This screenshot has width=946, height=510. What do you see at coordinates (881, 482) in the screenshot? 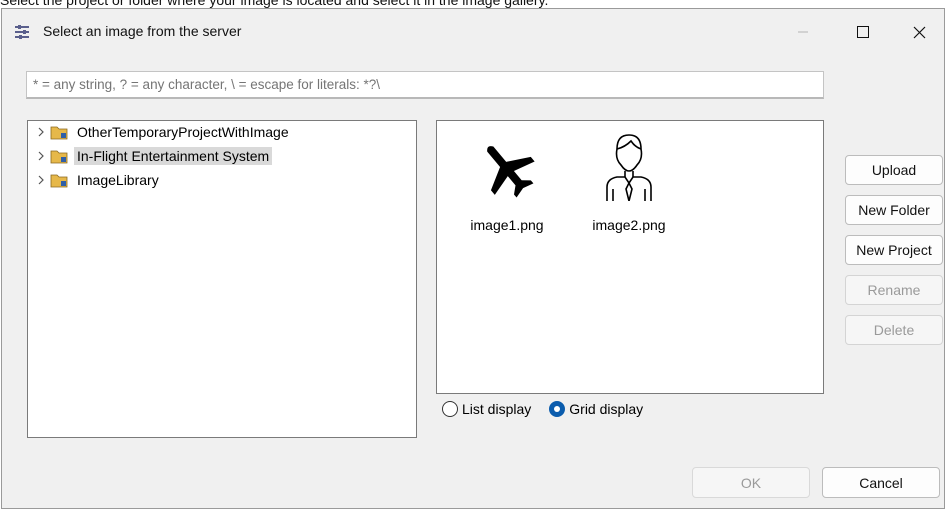
I see `cancel-button: Cancel` at bounding box center [881, 482].